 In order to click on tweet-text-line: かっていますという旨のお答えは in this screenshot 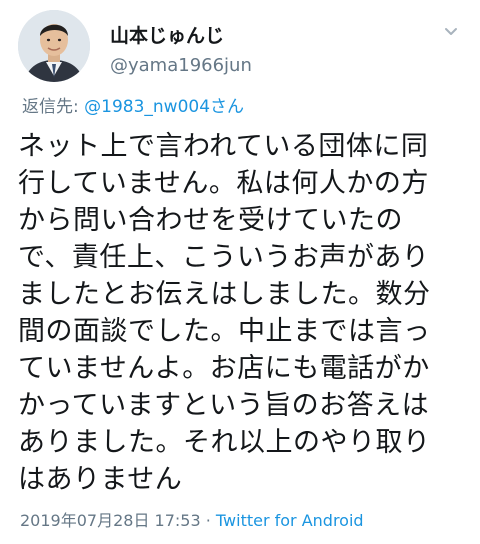, I will do `click(224, 405)`.